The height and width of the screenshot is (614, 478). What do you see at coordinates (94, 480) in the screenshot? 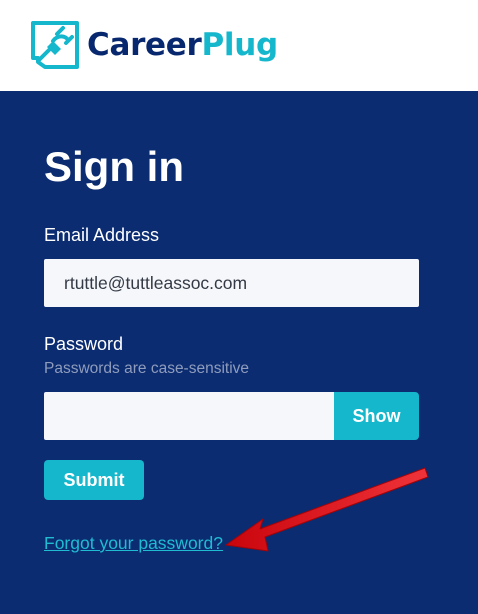
I see `submit-button: Submit` at bounding box center [94, 480].